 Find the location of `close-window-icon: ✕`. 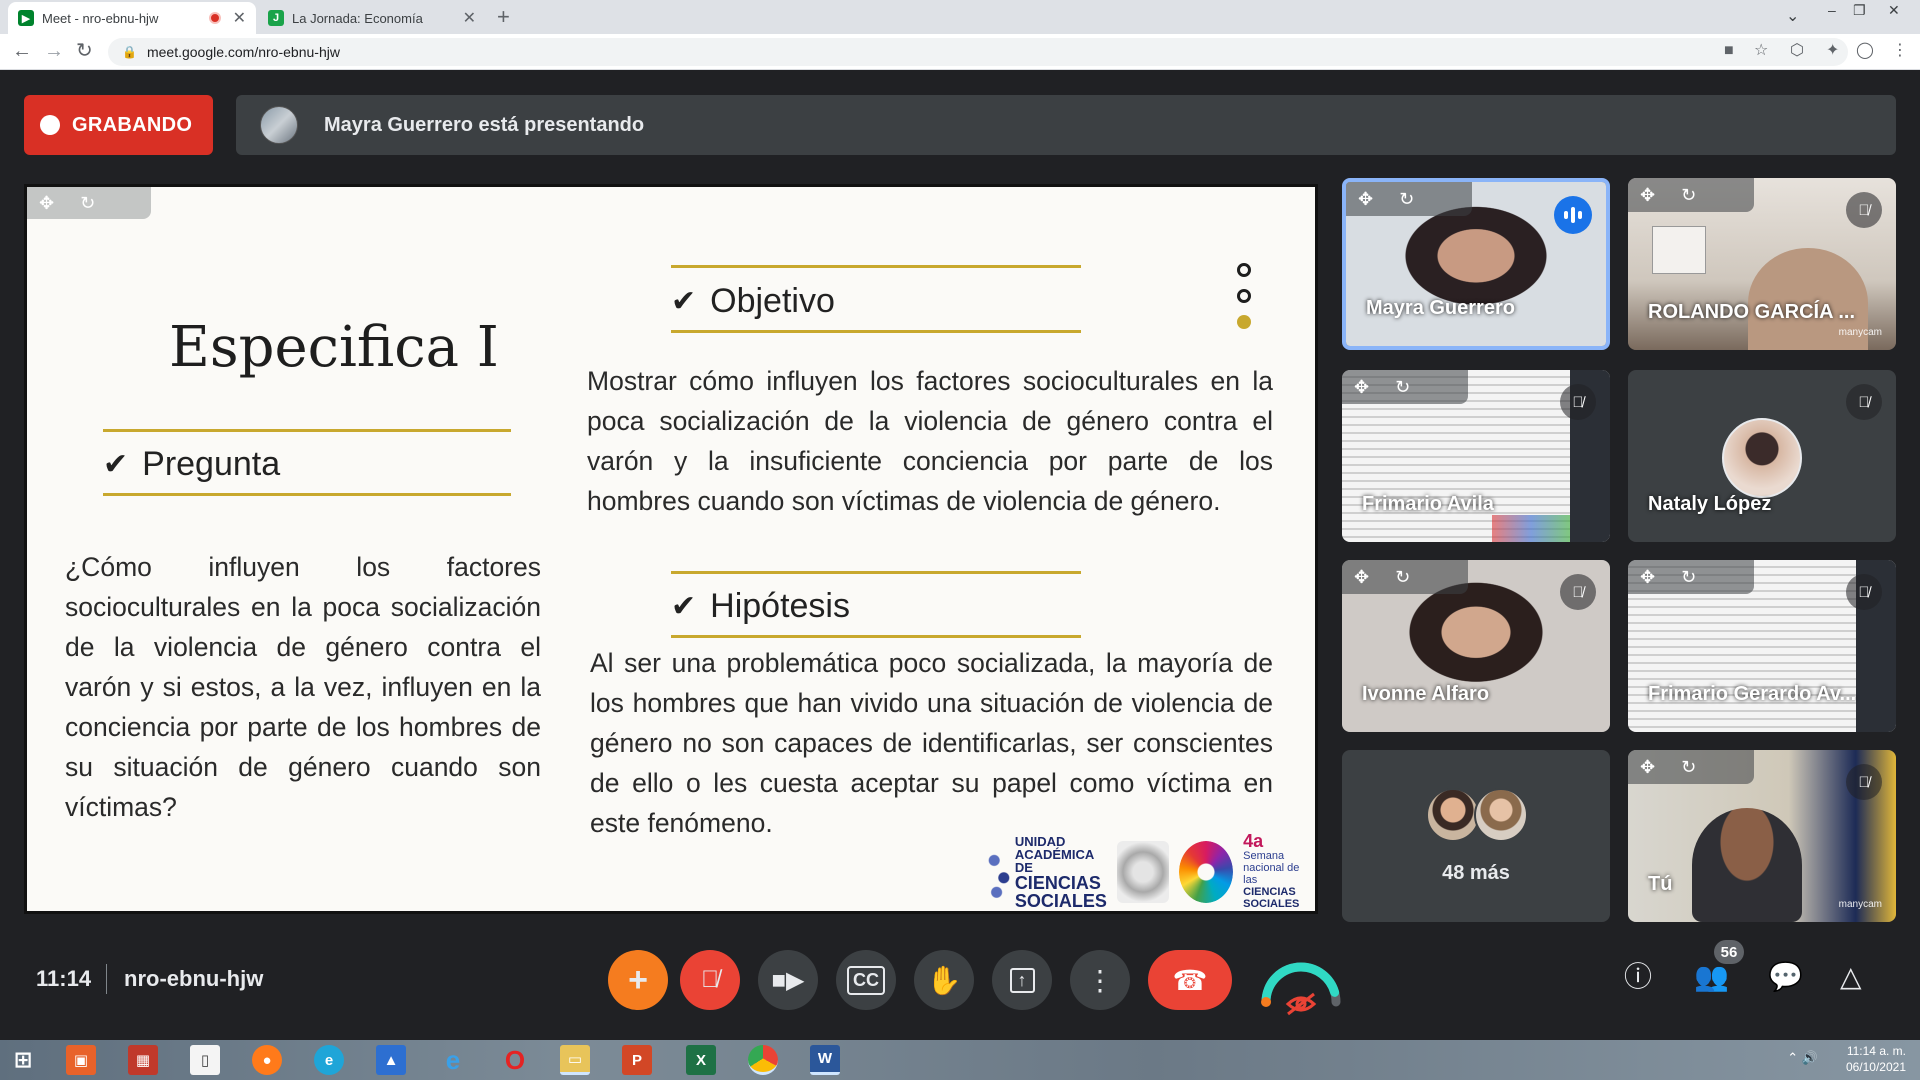

close-window-icon: ✕ is located at coordinates (1894, 10).